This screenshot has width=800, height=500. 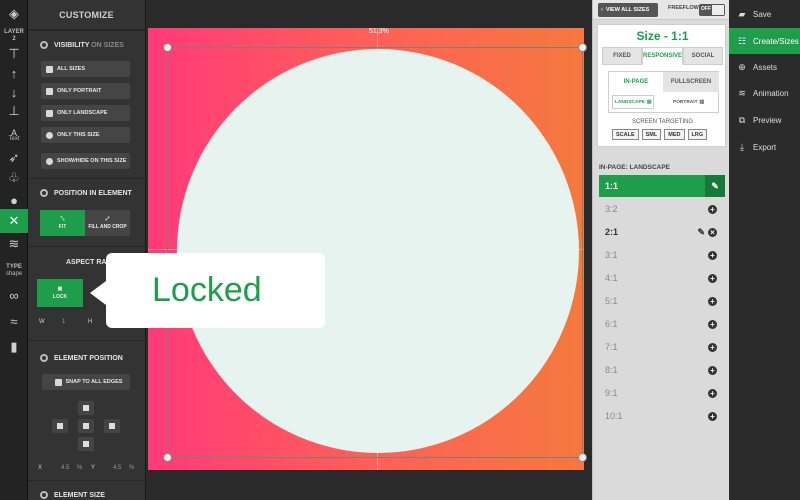 I want to click on view-all-sizes-button: ‹ VIEW ALL SIZES, so click(x=628, y=10).